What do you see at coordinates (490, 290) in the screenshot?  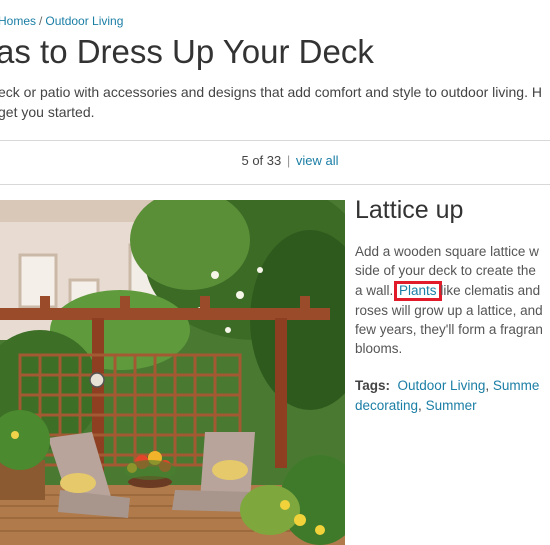 I see `description-text: like clematis and` at bounding box center [490, 290].